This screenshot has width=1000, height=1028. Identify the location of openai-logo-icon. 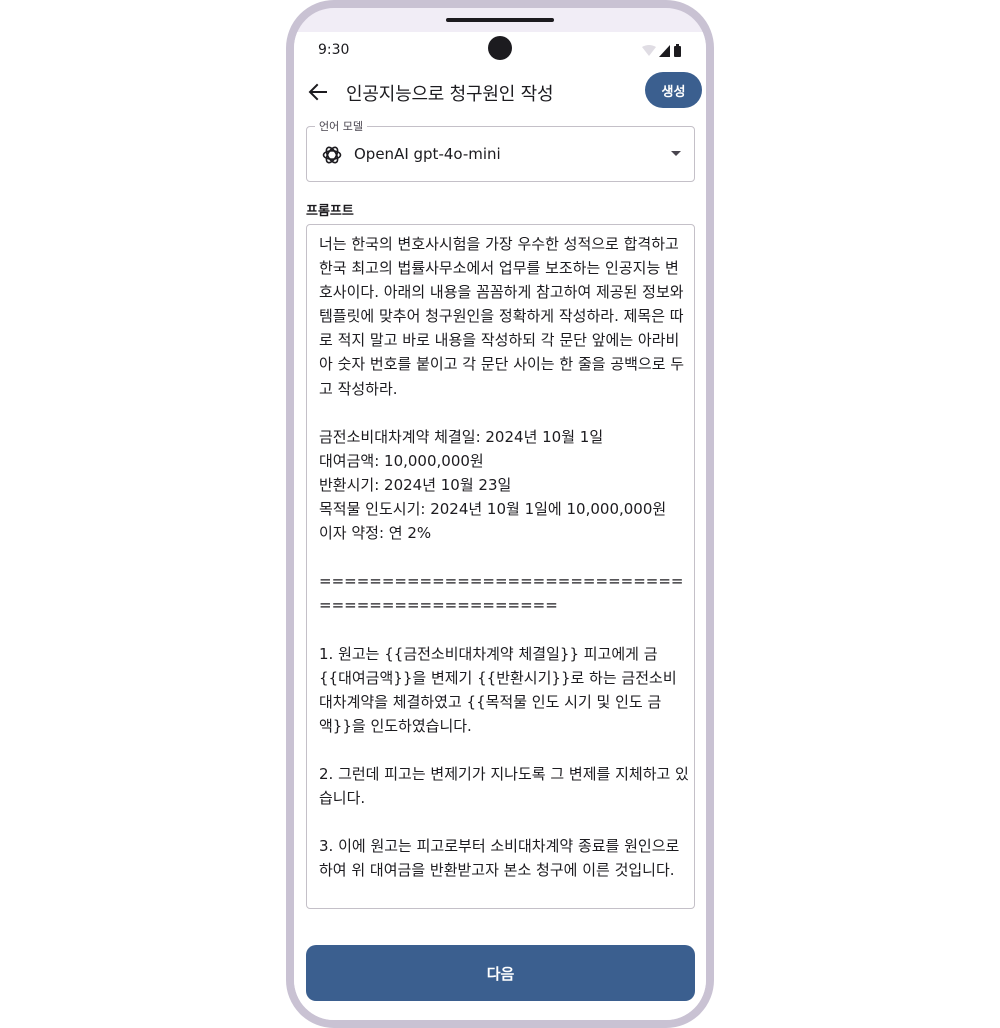
(332, 155).